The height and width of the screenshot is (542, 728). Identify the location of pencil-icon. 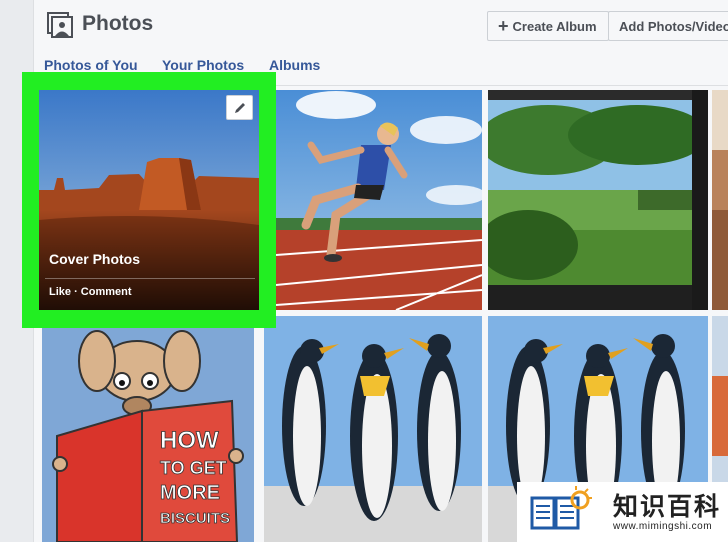
(239, 107).